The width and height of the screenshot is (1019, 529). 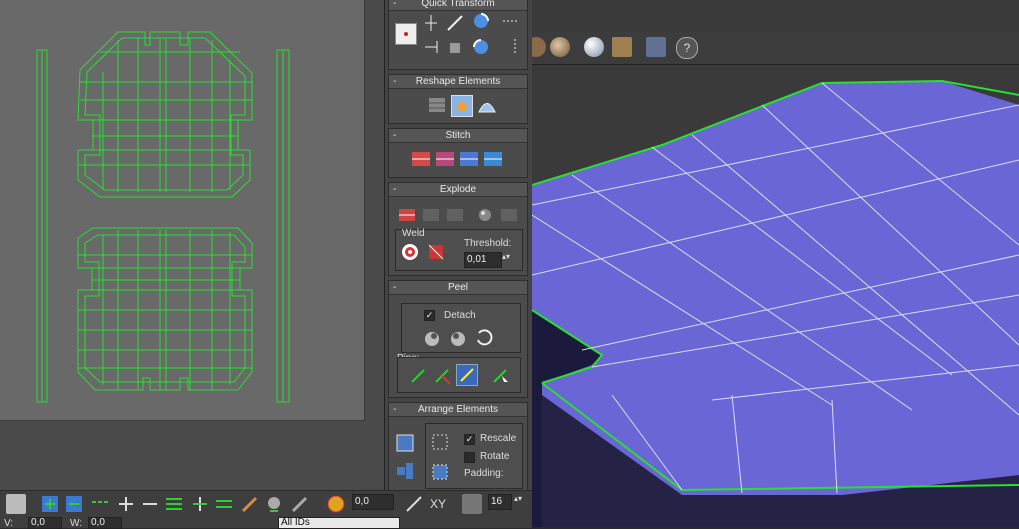 What do you see at coordinates (455, 23) in the screenshot?
I see `straighten-icon` at bounding box center [455, 23].